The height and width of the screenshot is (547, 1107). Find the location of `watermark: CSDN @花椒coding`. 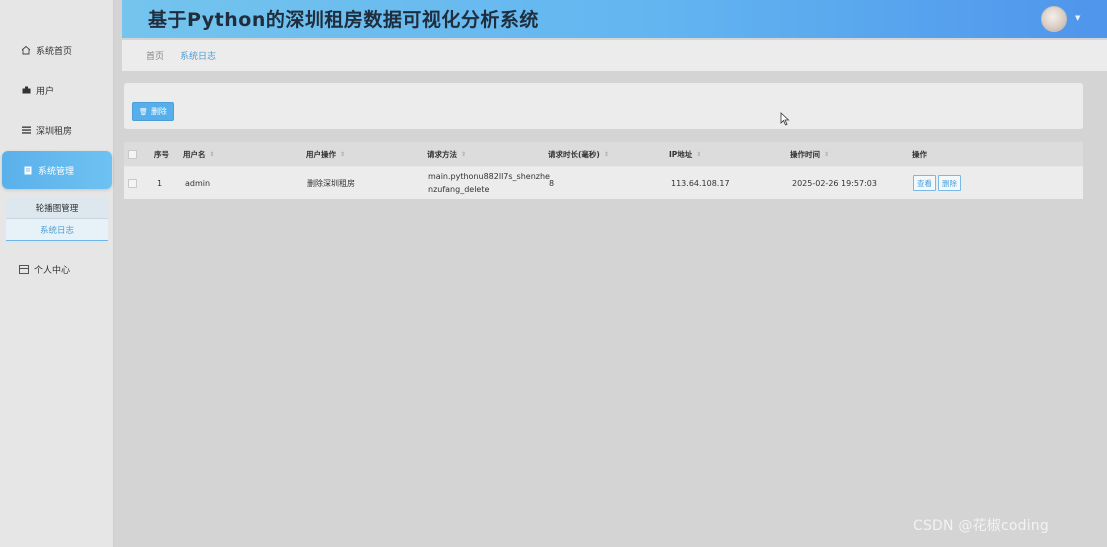

watermark: CSDN @花椒coding is located at coordinates (981, 526).